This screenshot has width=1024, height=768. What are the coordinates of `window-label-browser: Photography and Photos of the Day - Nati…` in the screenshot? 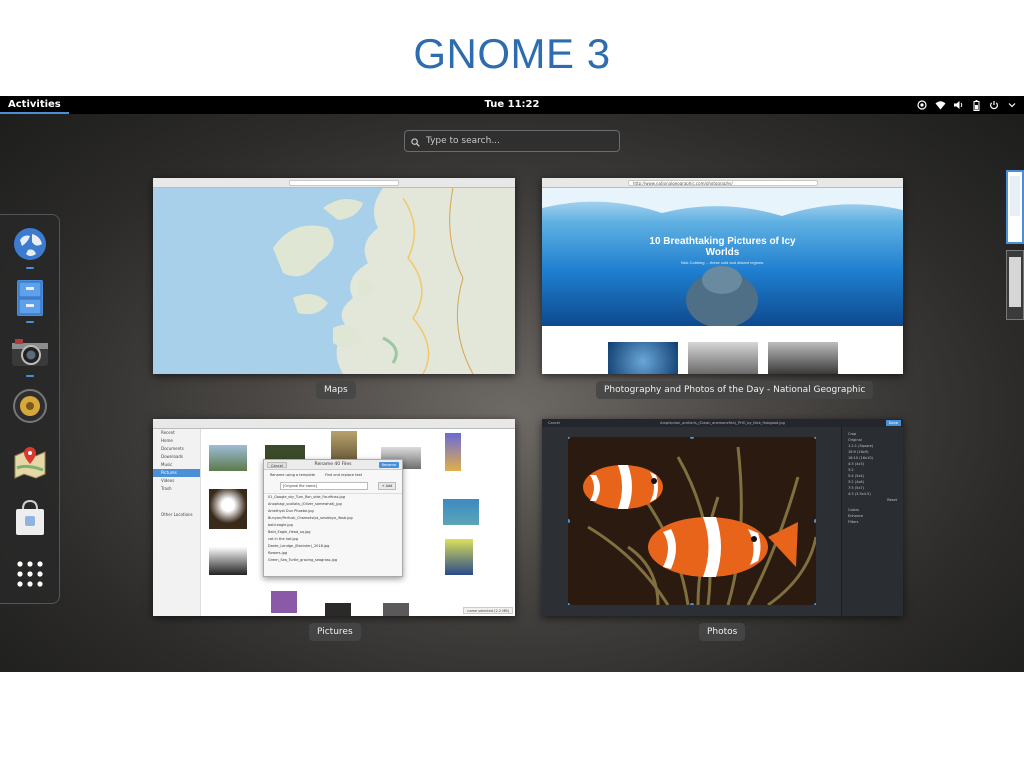 It's located at (735, 390).